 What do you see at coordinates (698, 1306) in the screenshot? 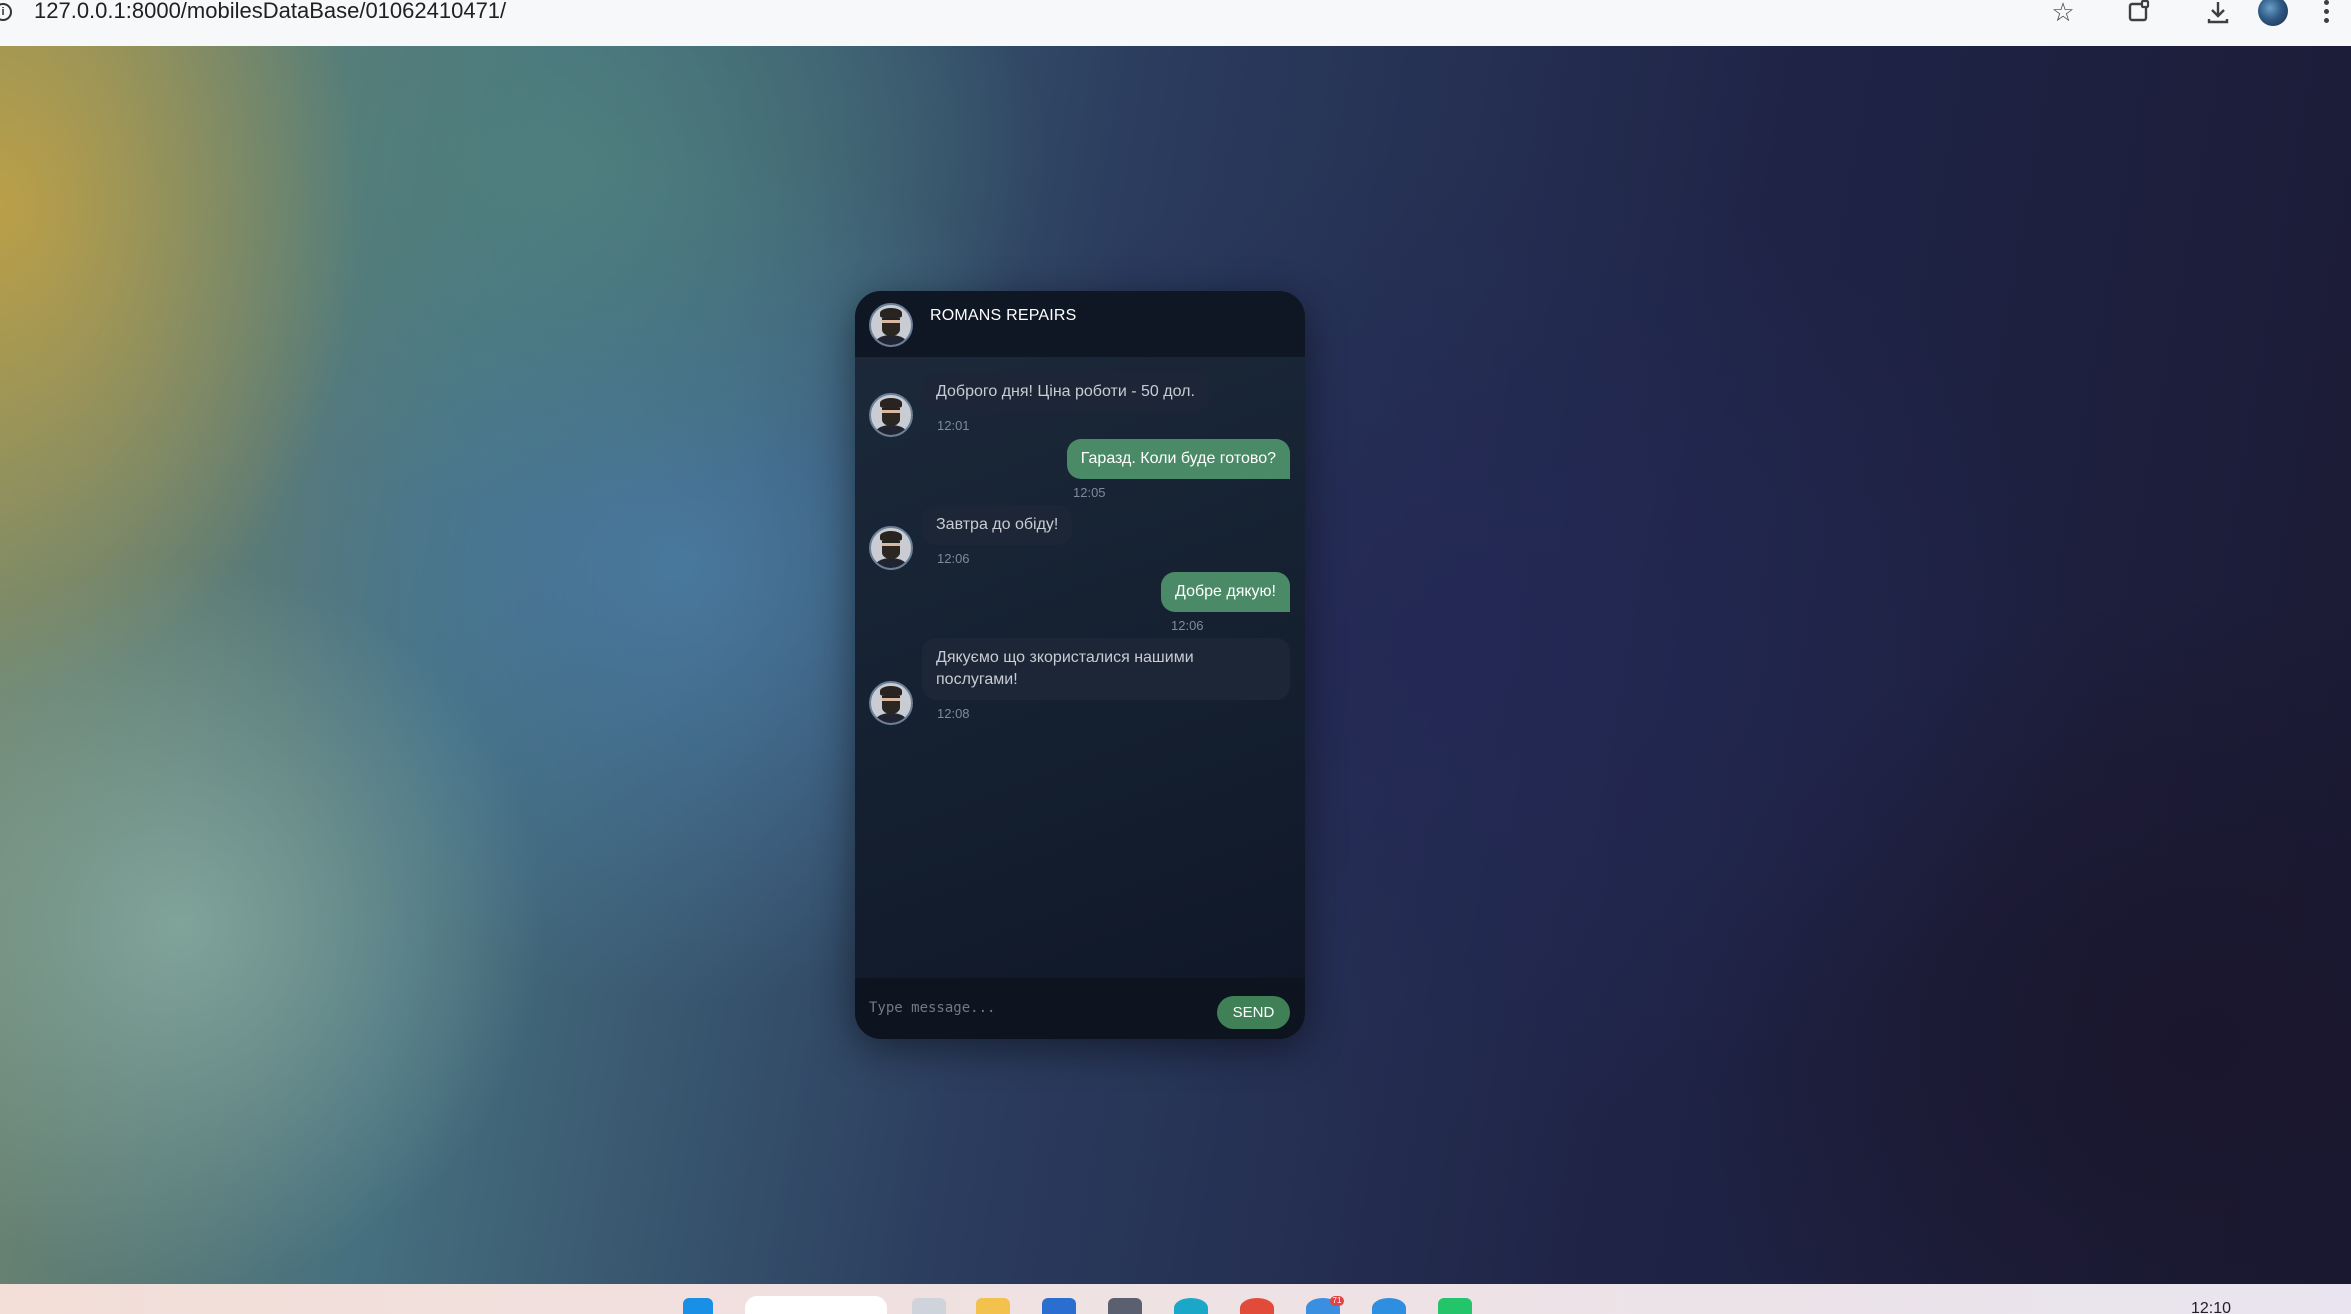
I see `windows-start-icon` at bounding box center [698, 1306].